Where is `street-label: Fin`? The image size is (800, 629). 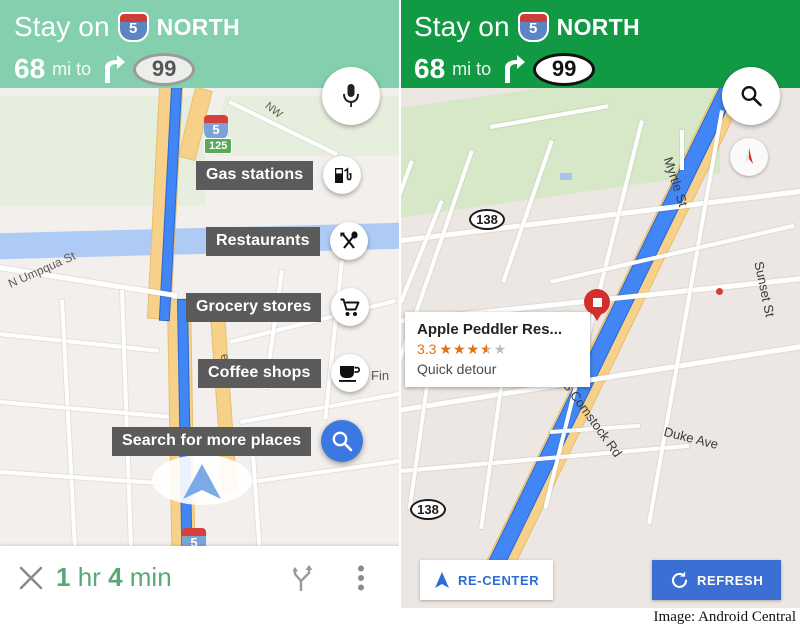 street-label: Fin is located at coordinates (380, 375).